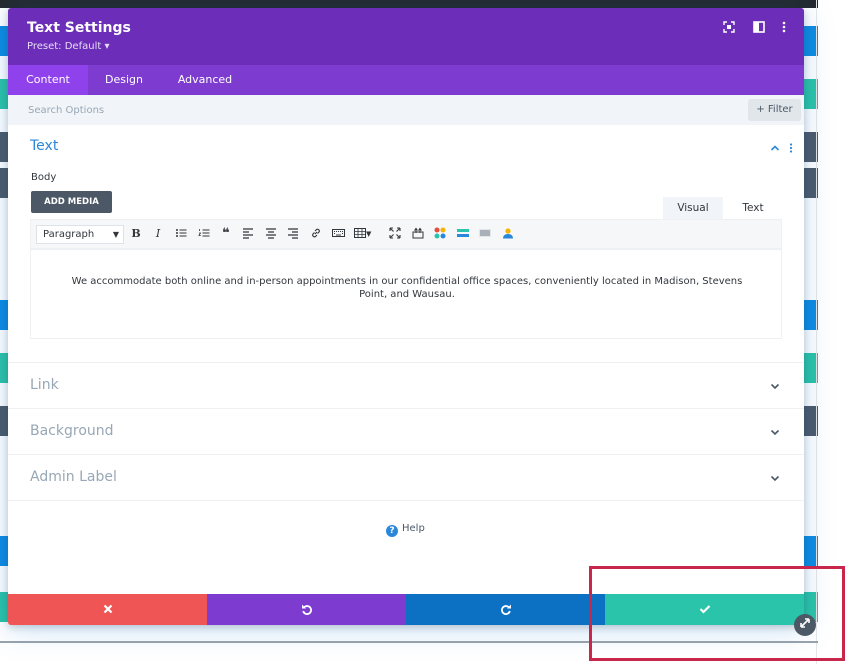 Image resolution: width=848 pixels, height=664 pixels. I want to click on highlight-annotation, so click(717, 613).